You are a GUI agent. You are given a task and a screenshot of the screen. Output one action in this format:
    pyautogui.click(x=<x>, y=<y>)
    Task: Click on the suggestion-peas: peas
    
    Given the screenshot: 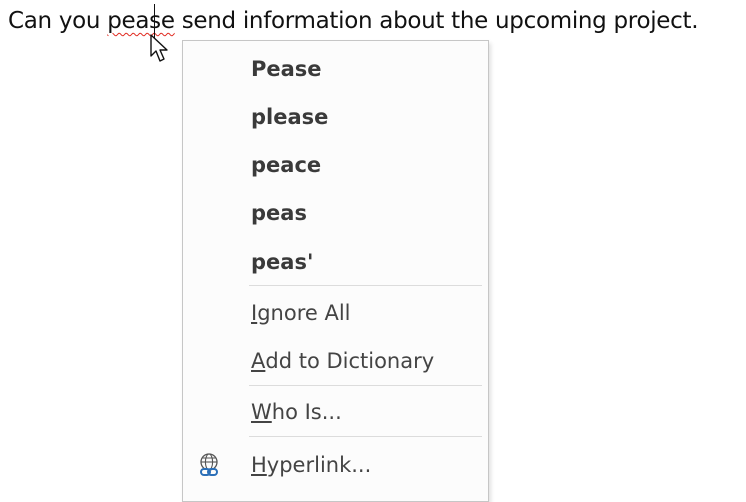 What is the action you would take?
    pyautogui.click(x=335, y=213)
    